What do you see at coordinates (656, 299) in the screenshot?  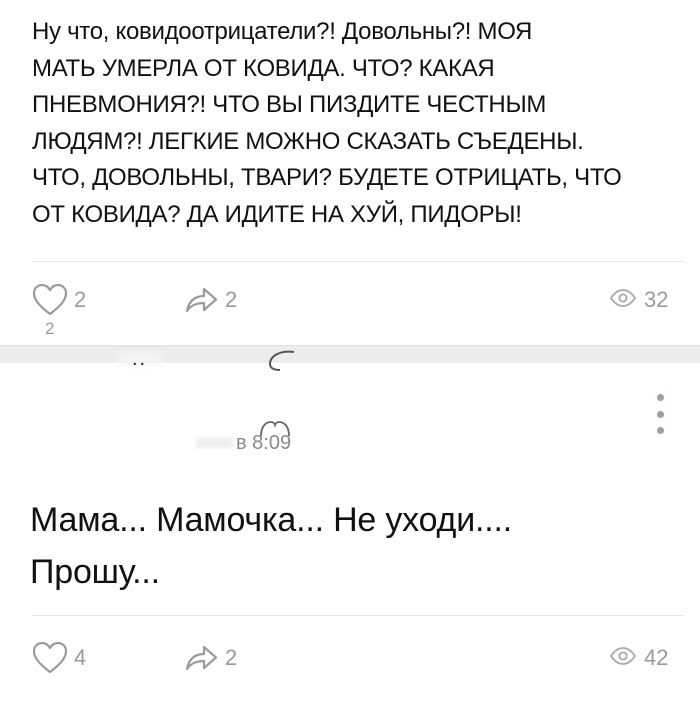 I see `views-count: 32` at bounding box center [656, 299].